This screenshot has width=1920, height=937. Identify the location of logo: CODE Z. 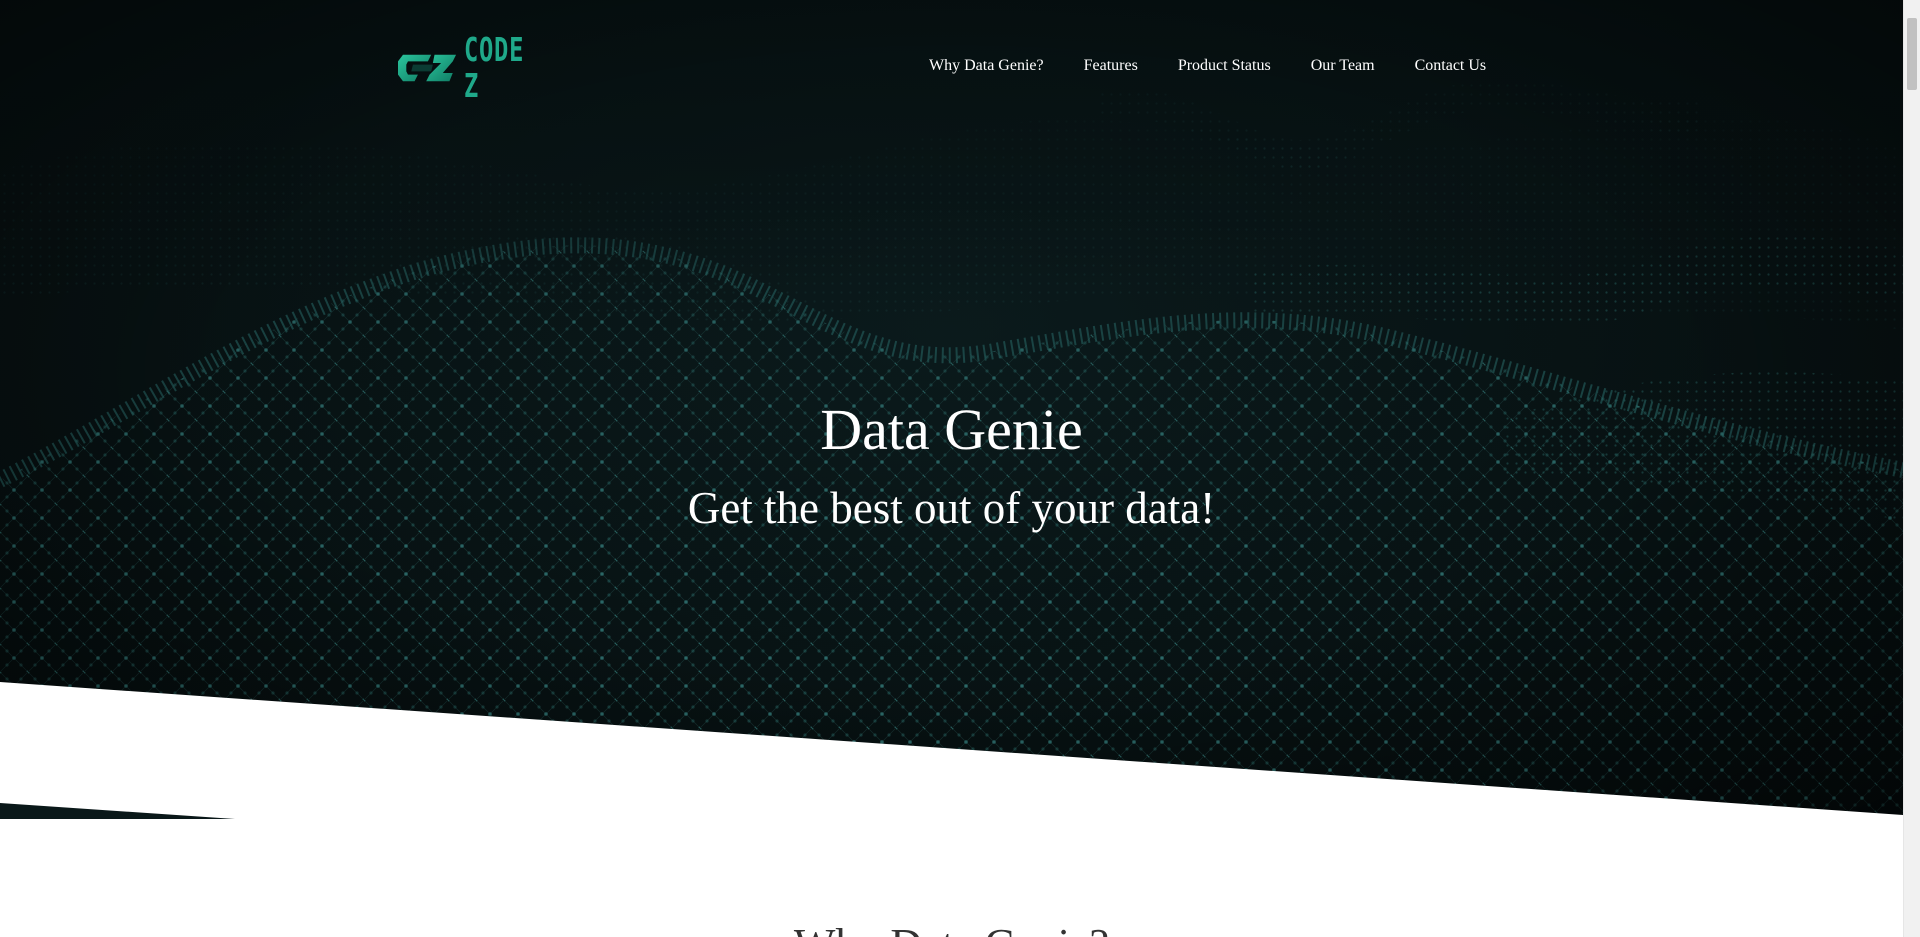
(483, 68).